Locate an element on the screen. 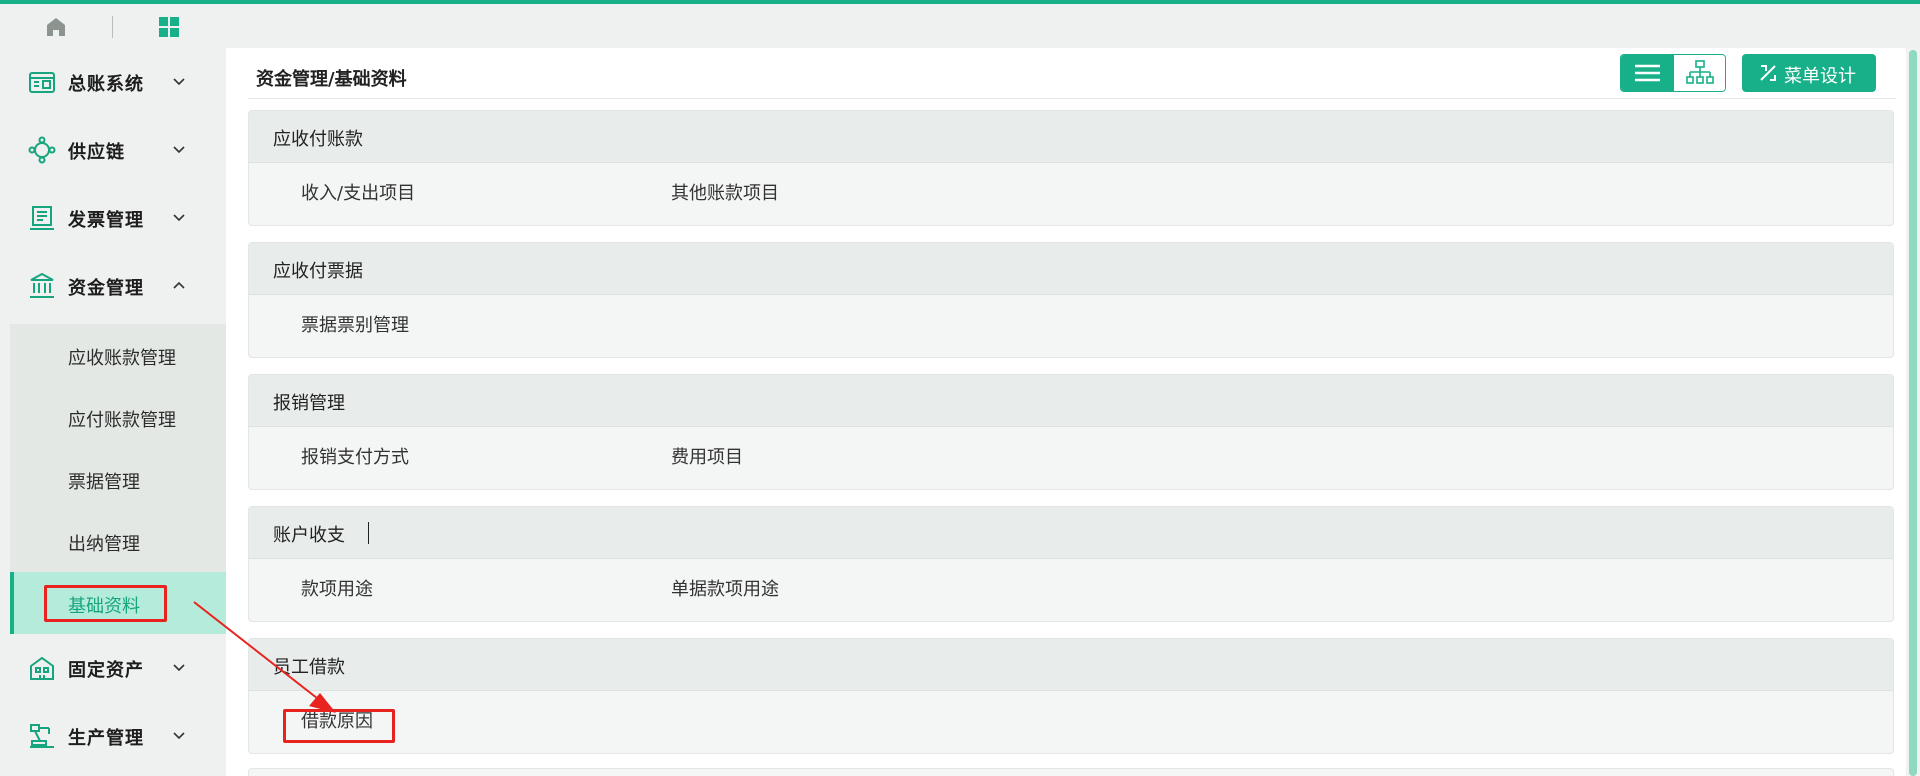 The width and height of the screenshot is (1920, 776). scrollbar-thumb is located at coordinates (1913, 413).